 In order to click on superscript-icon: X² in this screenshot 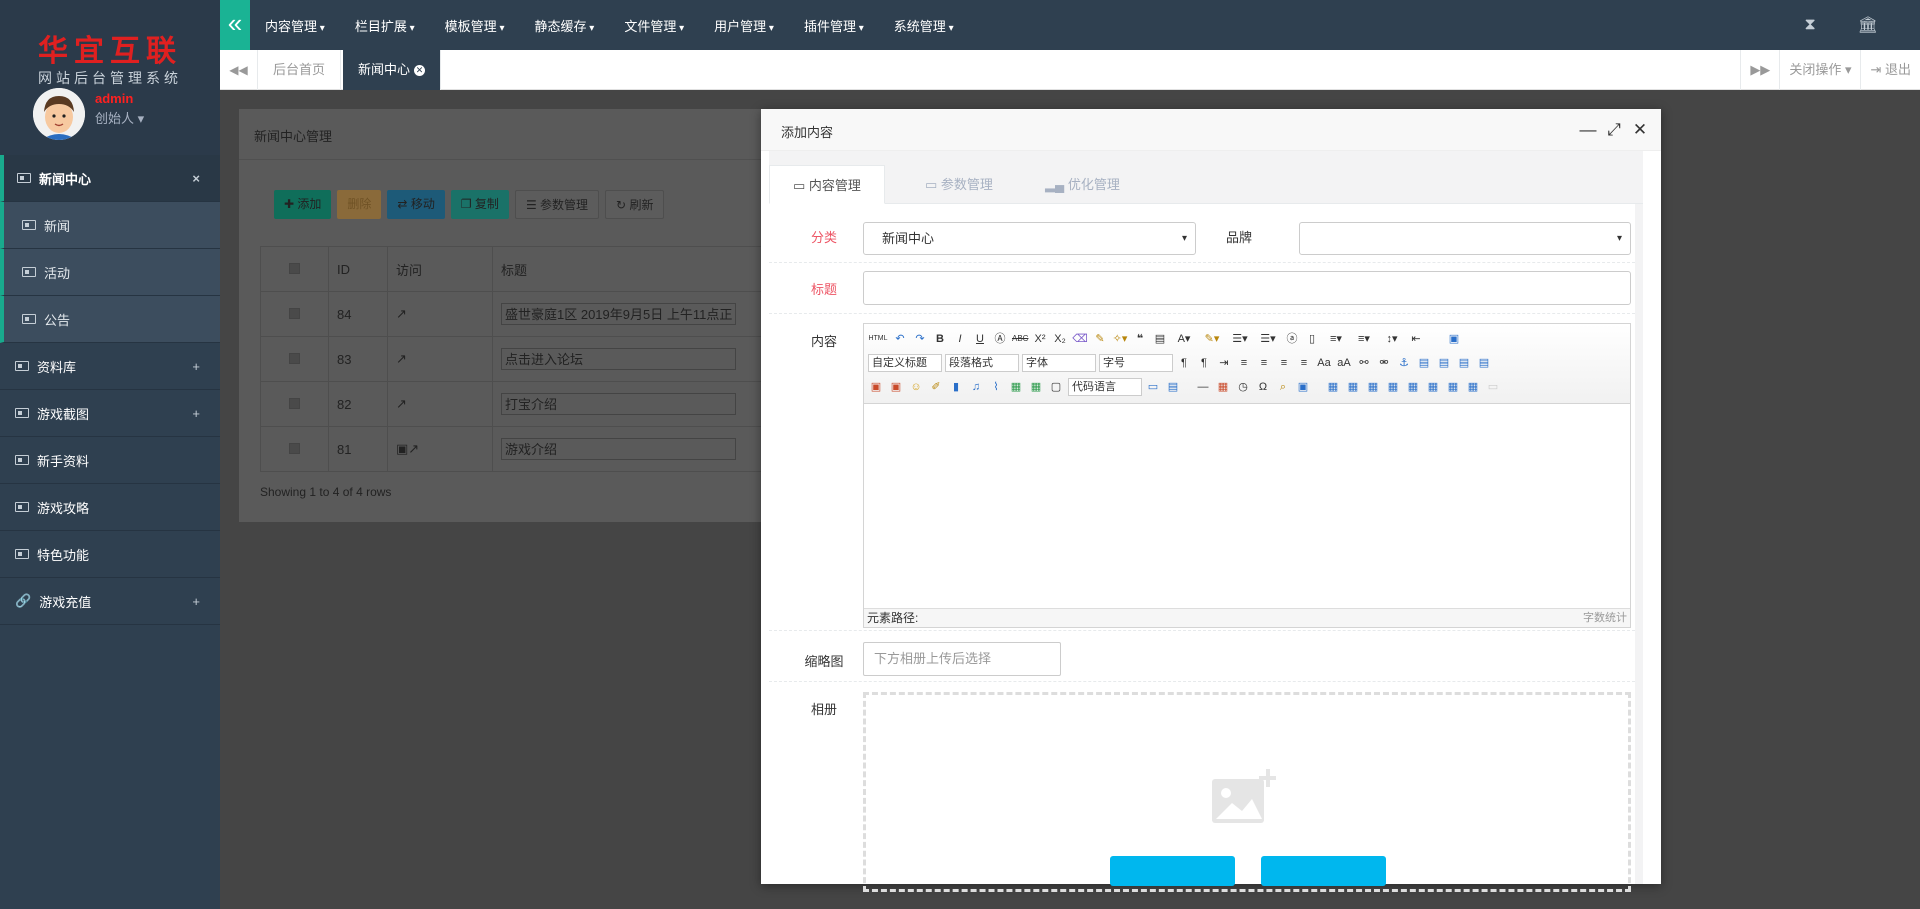, I will do `click(1040, 339)`.